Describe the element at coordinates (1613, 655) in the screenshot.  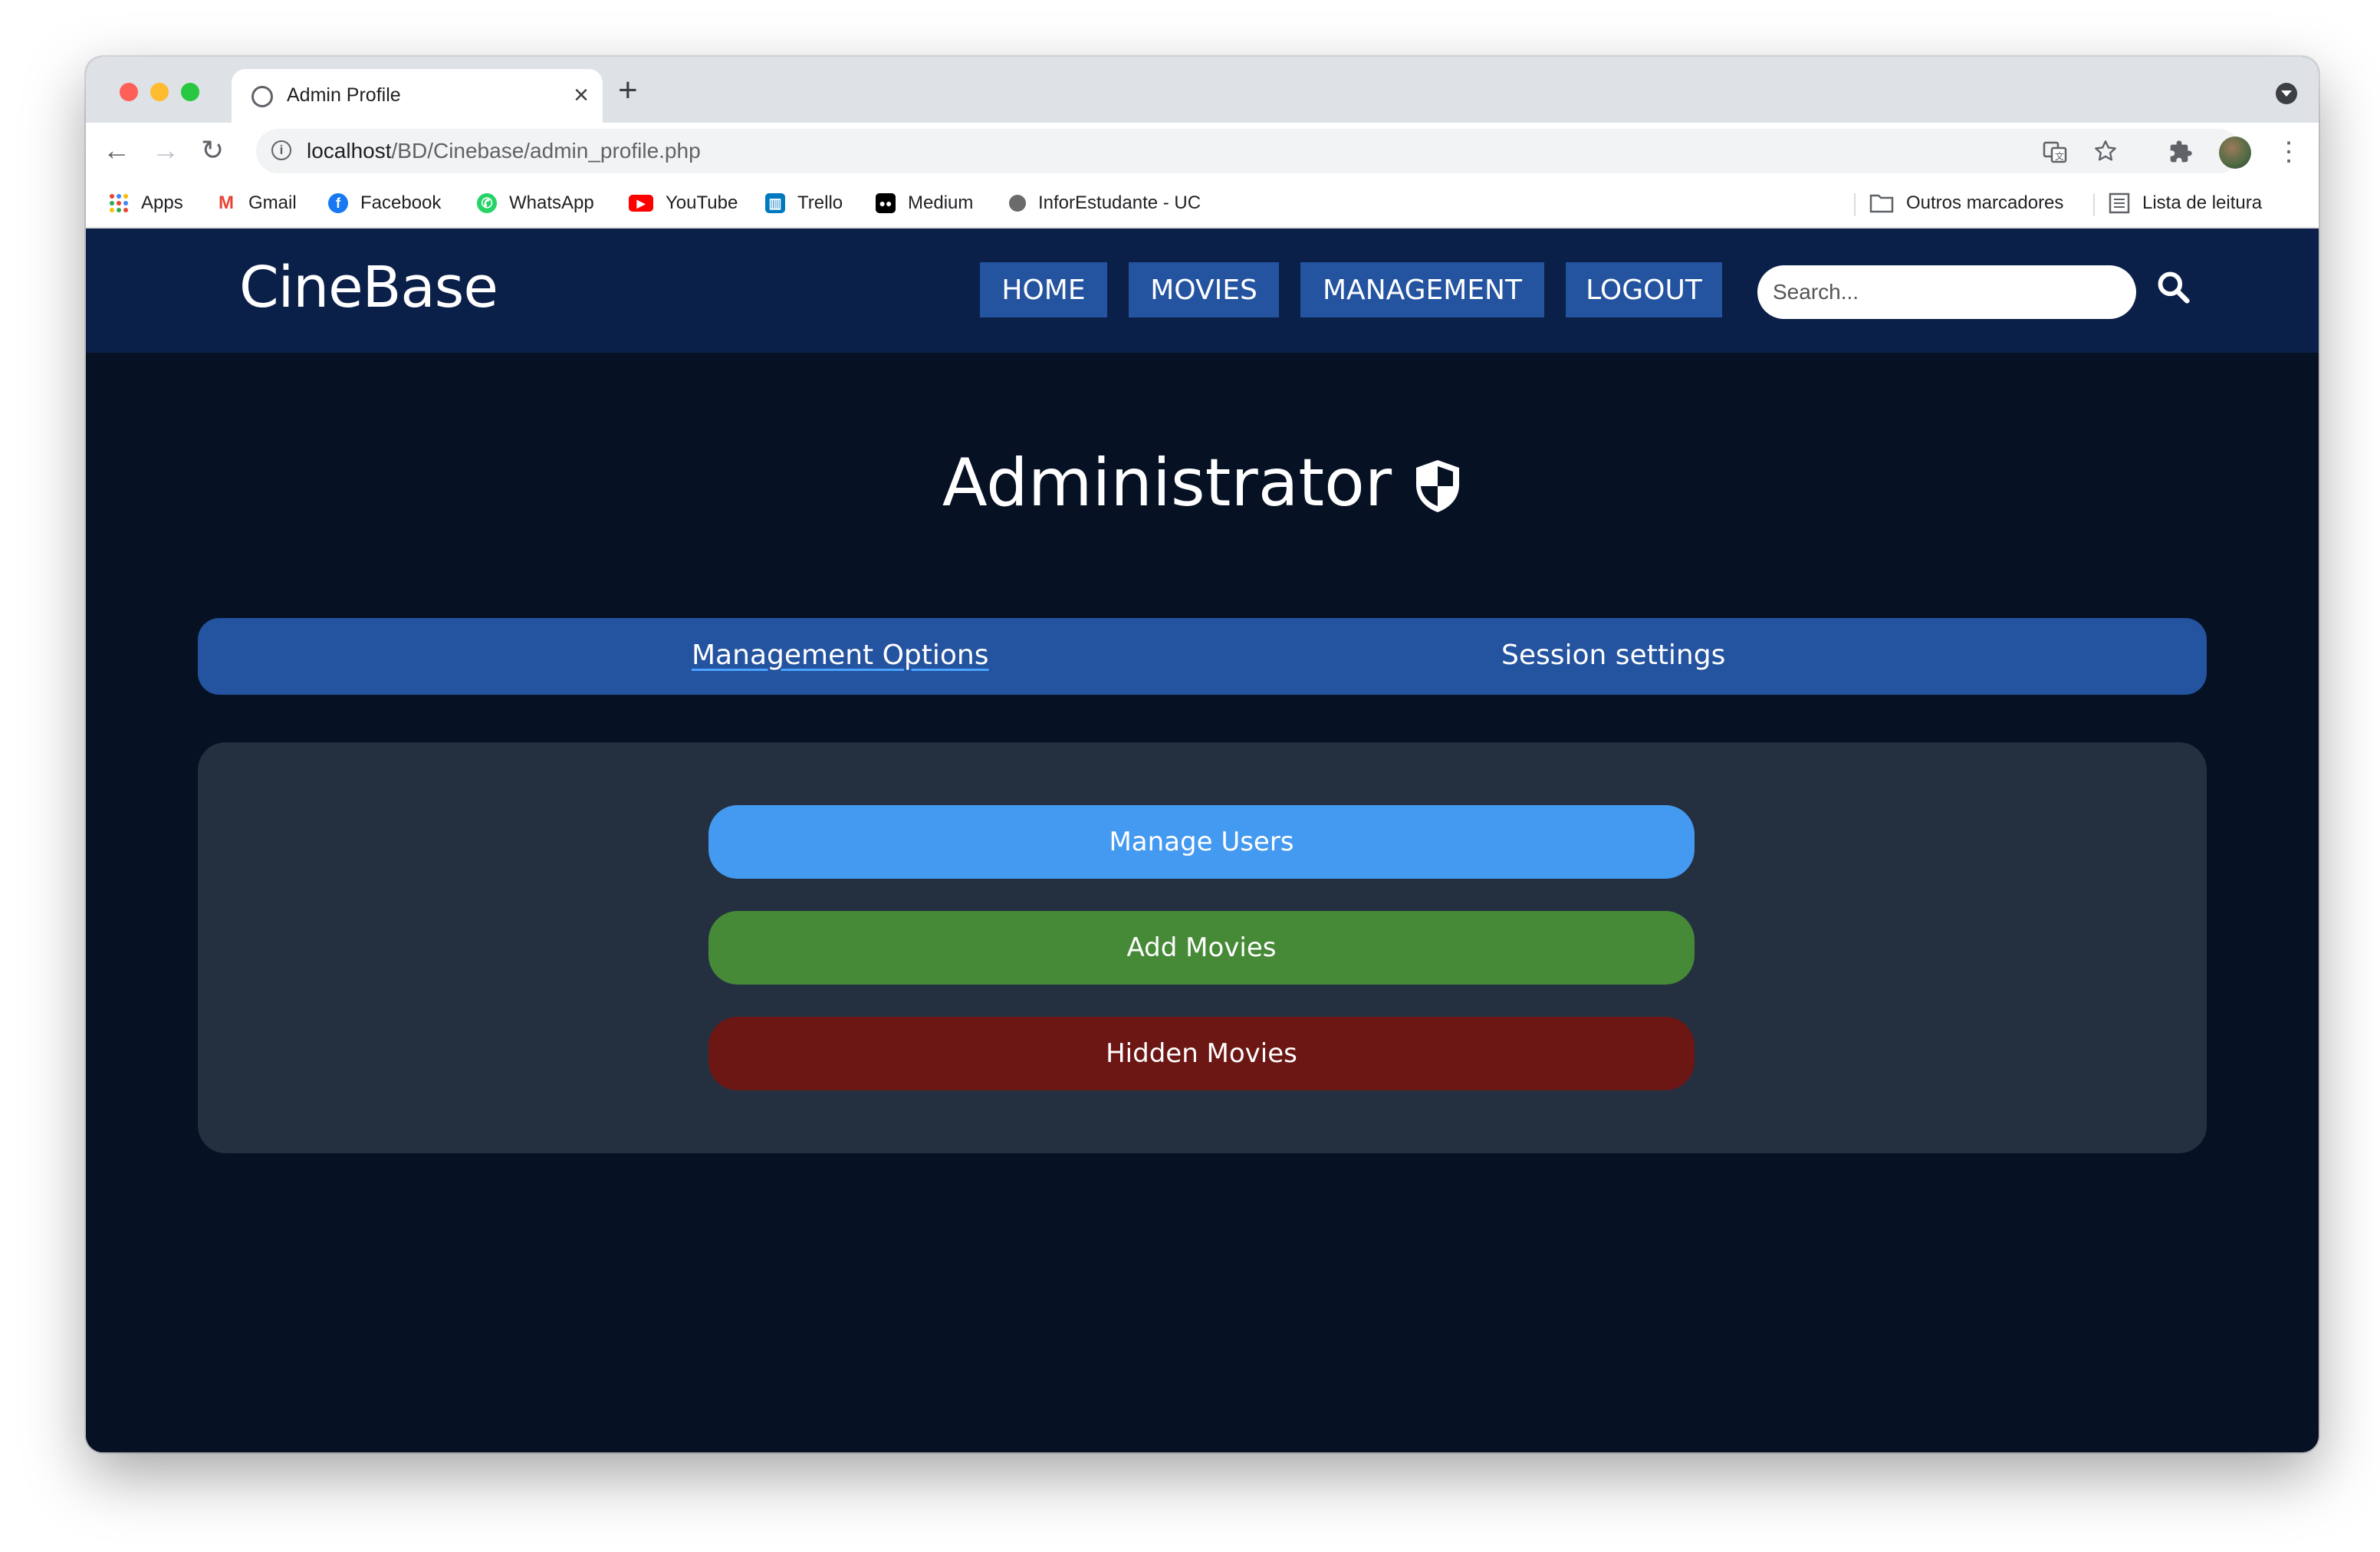
I see `tab-session-settings: Session settings` at that location.